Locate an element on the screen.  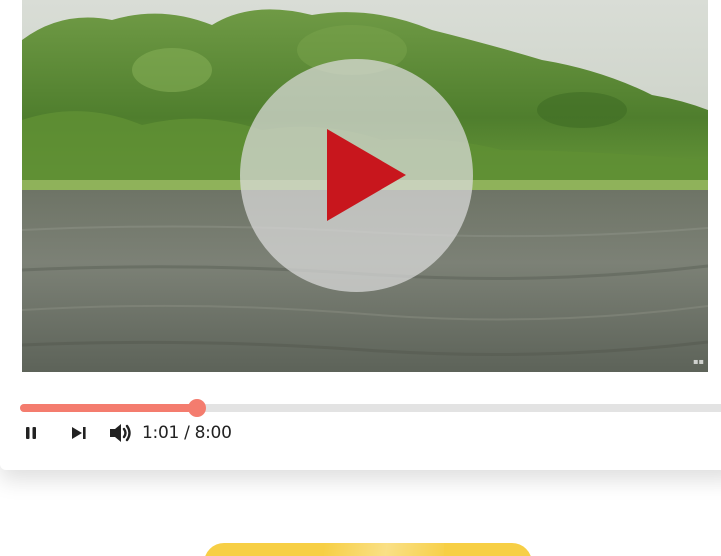
button-sheen is located at coordinates (384, 549).